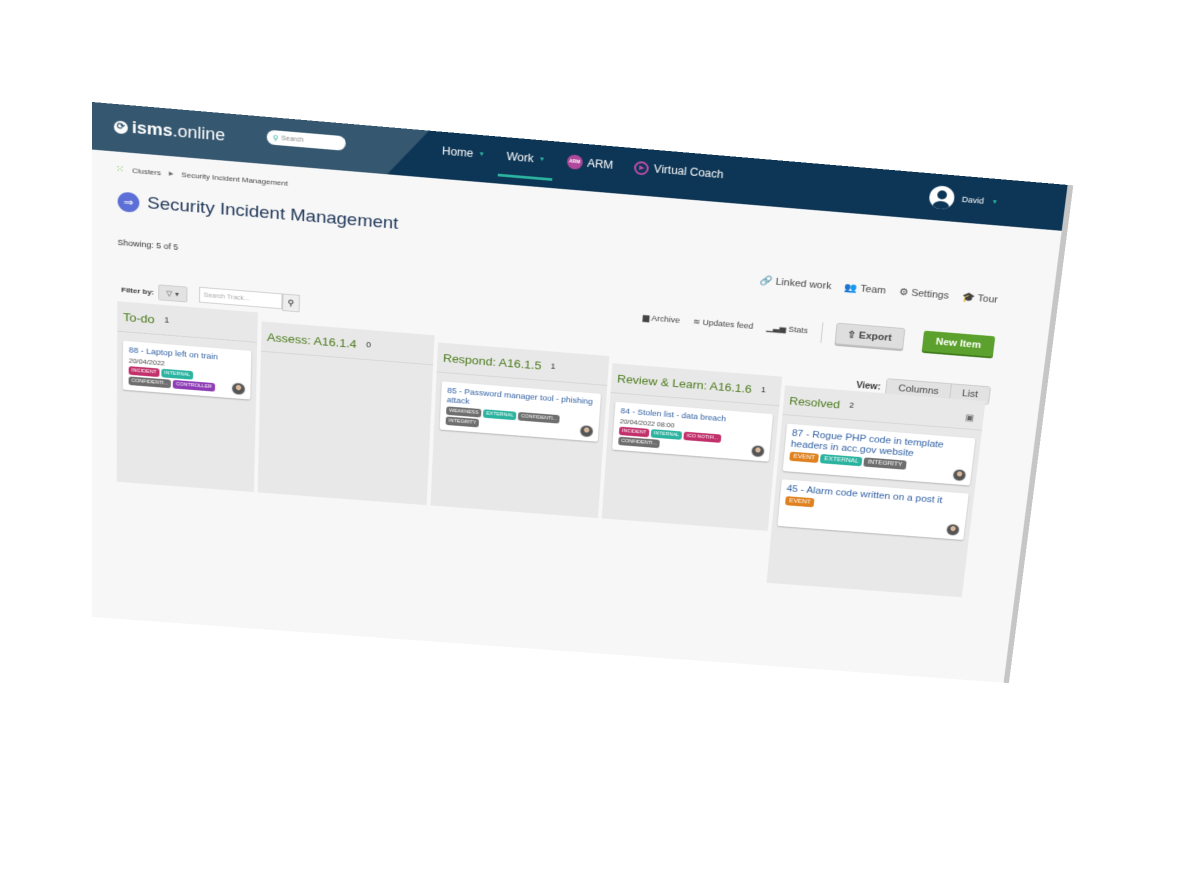  Describe the element at coordinates (728, 324) in the screenshot. I see `updates-feed-label: Updates feed` at that location.